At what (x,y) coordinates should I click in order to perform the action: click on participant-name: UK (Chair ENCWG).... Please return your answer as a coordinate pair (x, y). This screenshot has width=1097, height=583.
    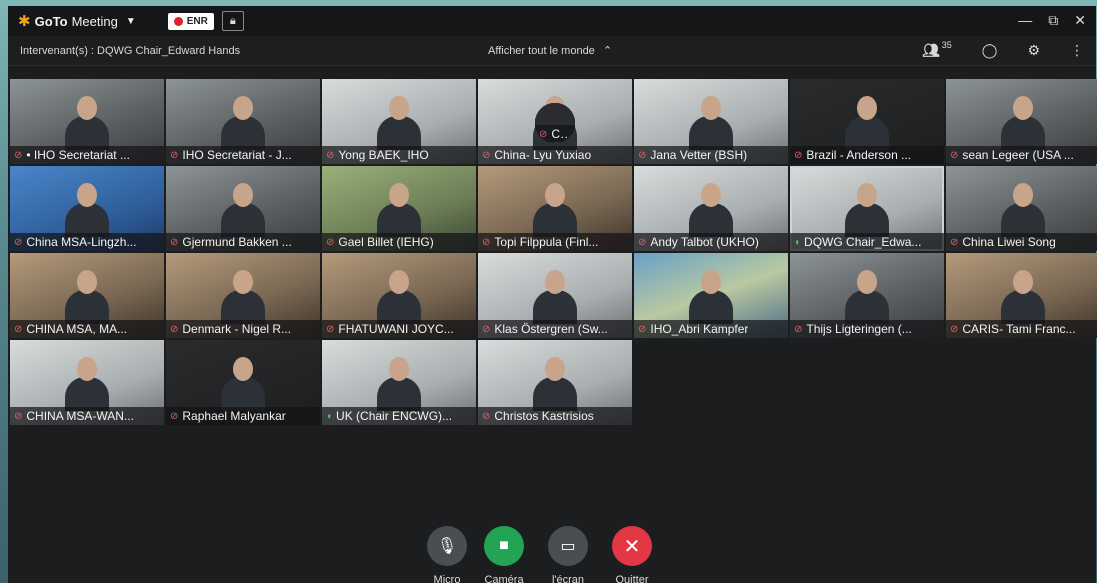
    Looking at the image, I should click on (394, 416).